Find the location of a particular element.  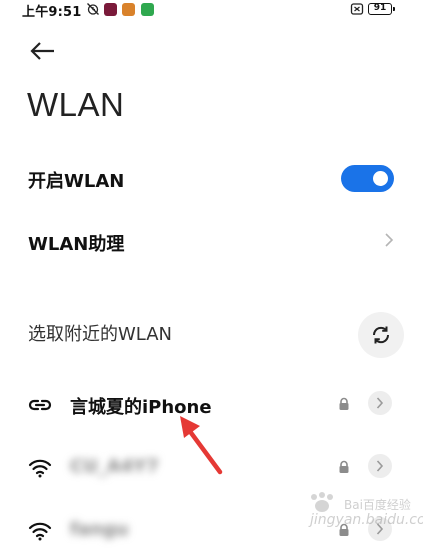

page-title: WLAN is located at coordinates (76, 104).